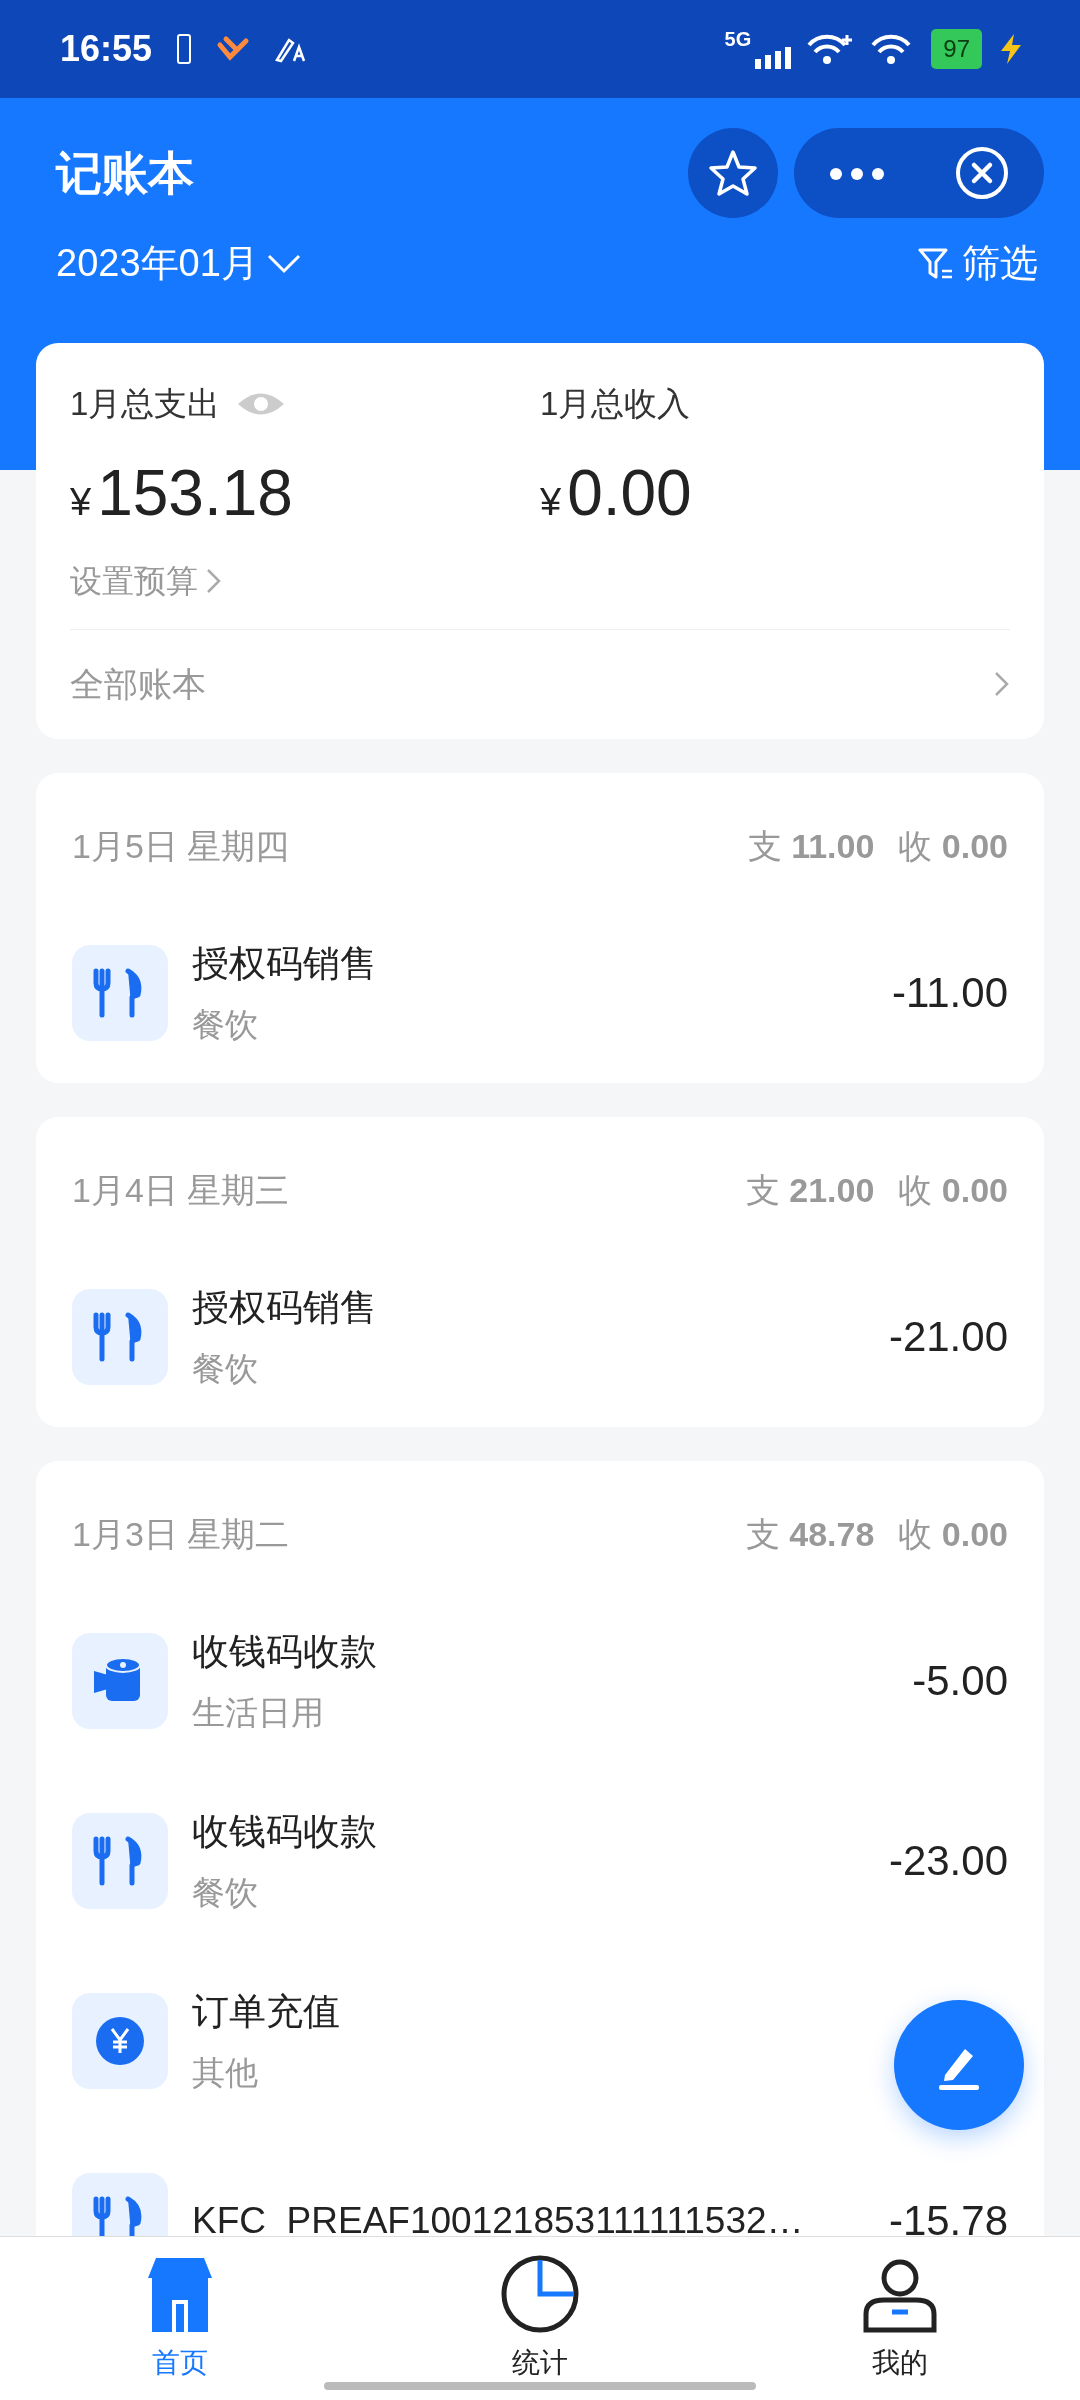 The height and width of the screenshot is (2400, 1080). Describe the element at coordinates (283, 263) in the screenshot. I see `chevron-down-icon` at that location.